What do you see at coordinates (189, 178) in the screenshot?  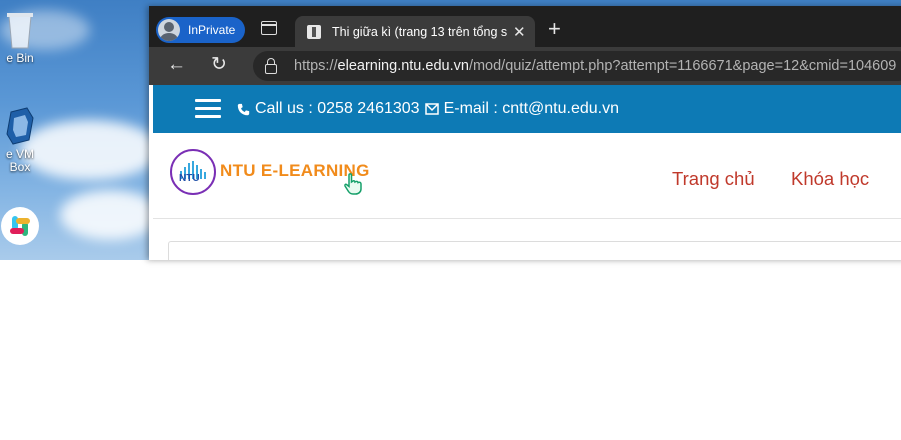 I see `logo-badge-text: NTU` at bounding box center [189, 178].